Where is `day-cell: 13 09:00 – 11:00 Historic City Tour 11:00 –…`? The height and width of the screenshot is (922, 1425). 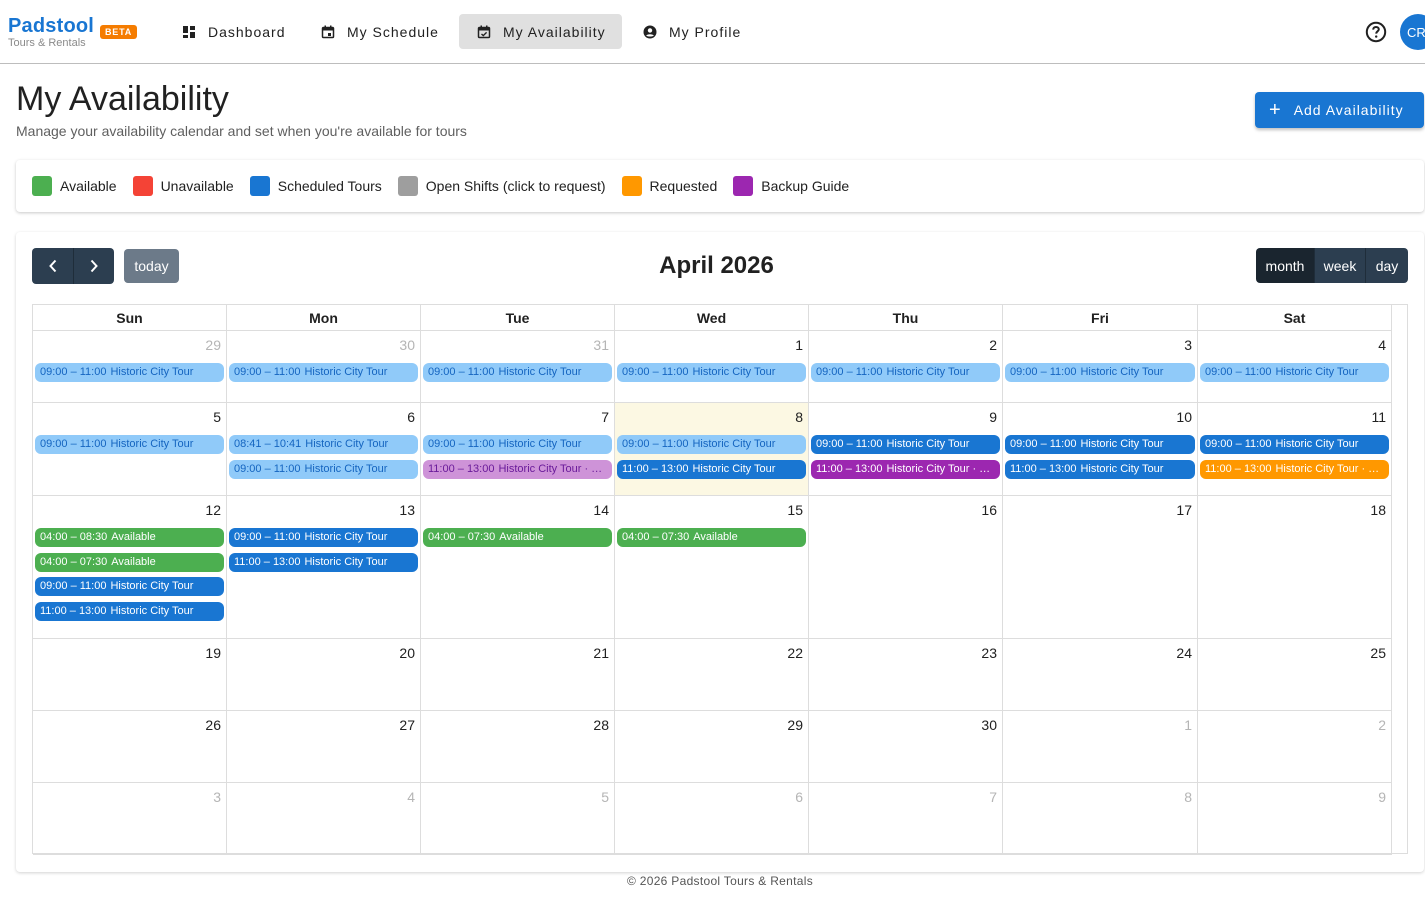 day-cell: 13 09:00 – 11:00 Historic City Tour 11:00 –… is located at coordinates (324, 567).